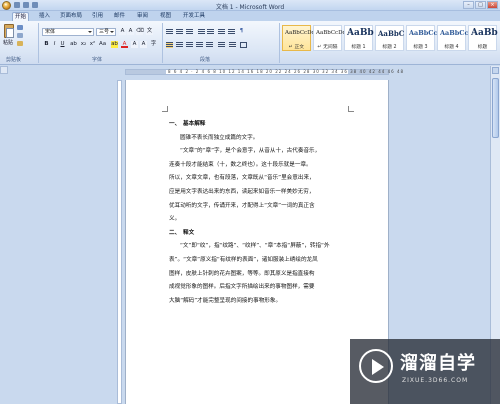 Image resolution: width=500 pixels, height=404 pixels. What do you see at coordinates (194, 16) in the screenshot?
I see `tab-developer: 开发工具` at bounding box center [194, 16].